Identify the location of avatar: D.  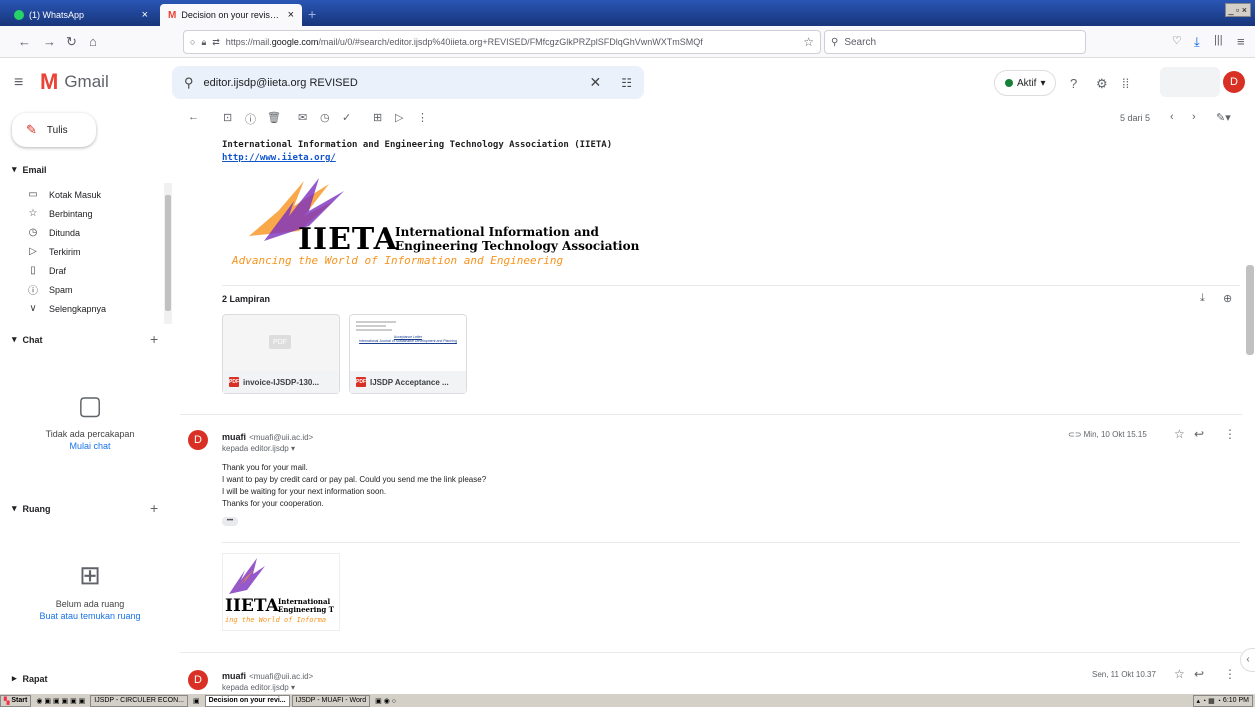
(1234, 82).